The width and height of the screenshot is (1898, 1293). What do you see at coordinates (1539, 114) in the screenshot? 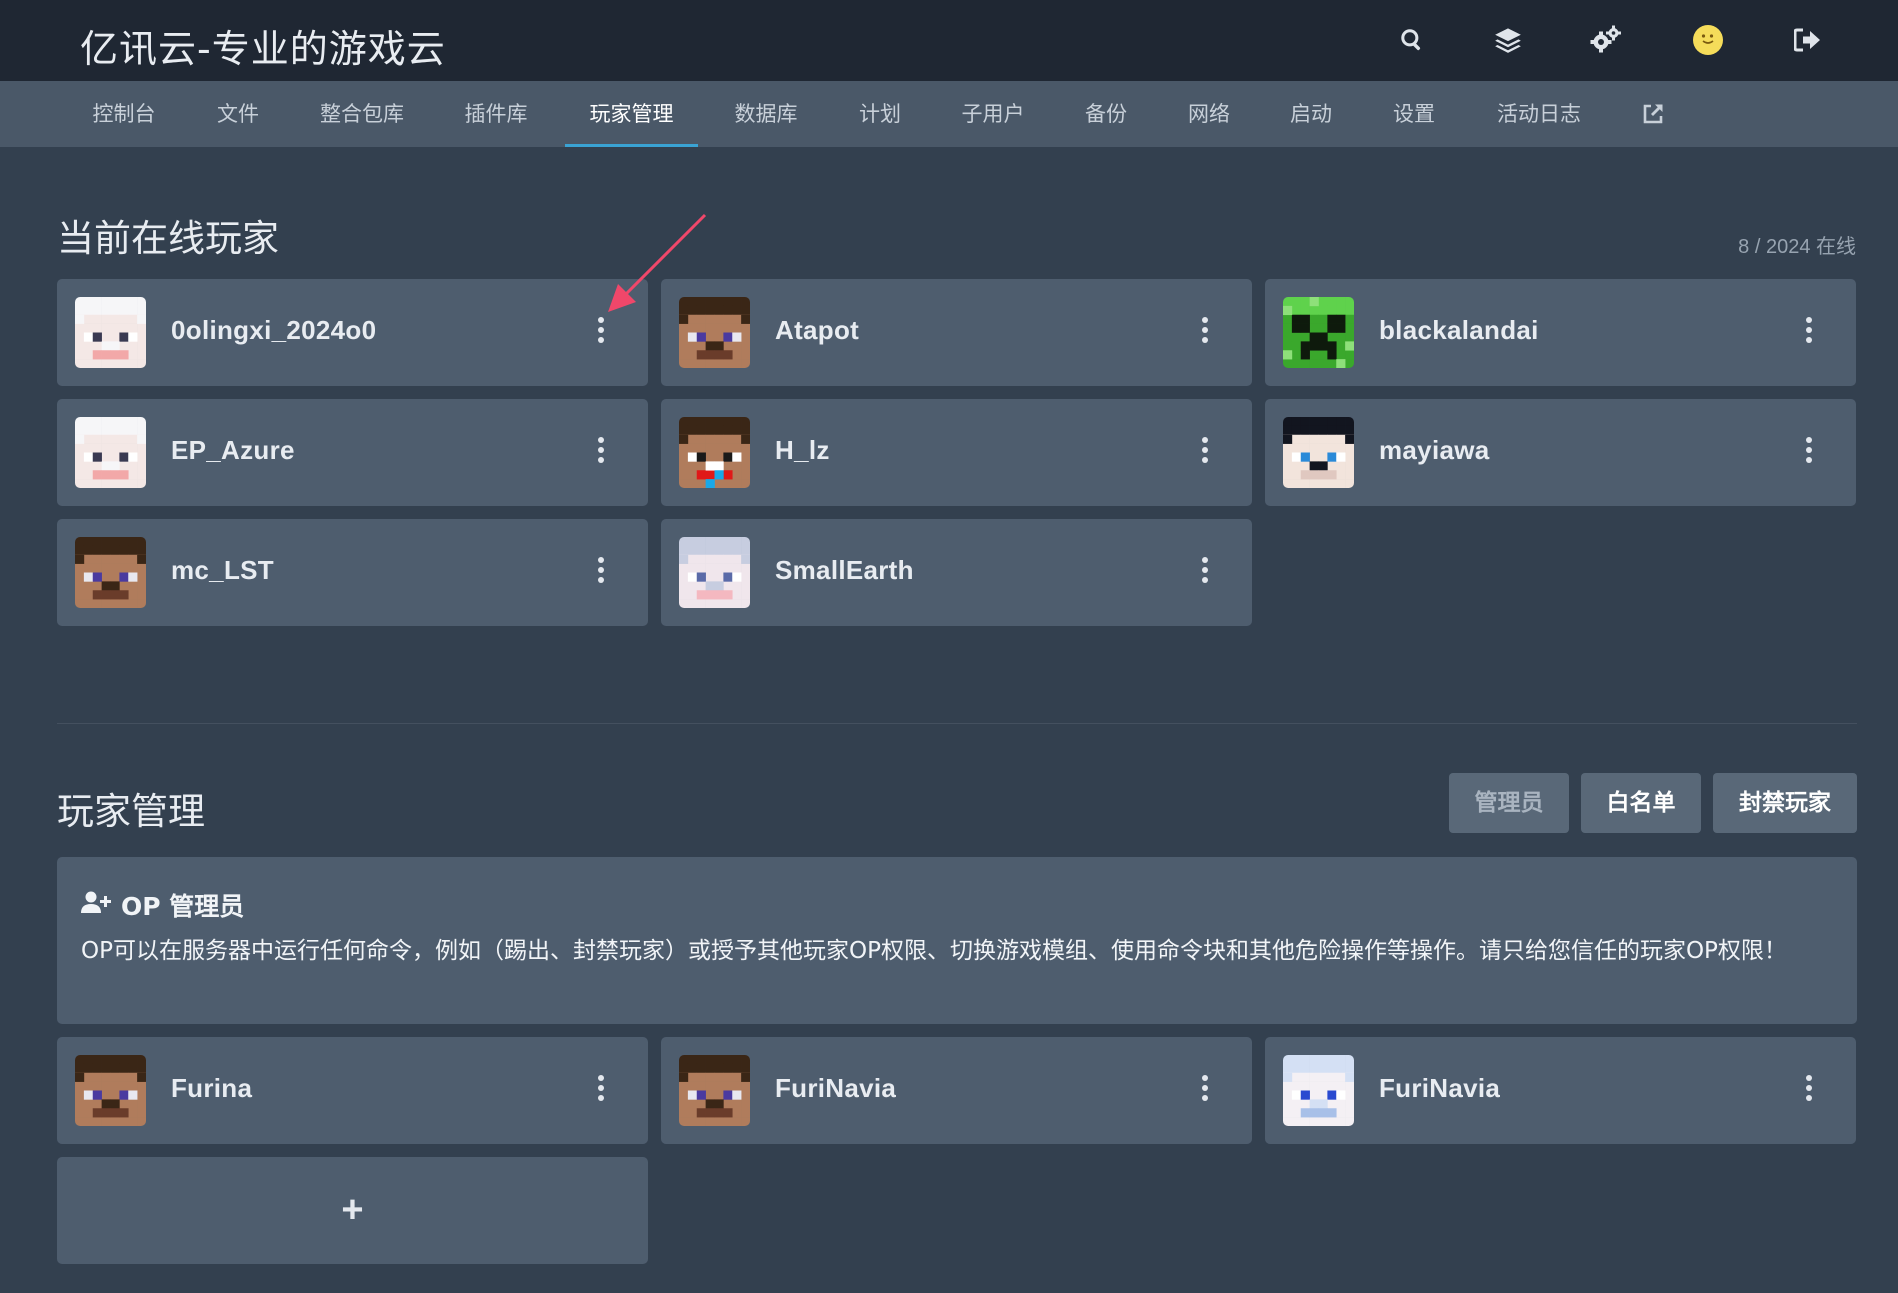
I see `tab-activity: 活动日志` at bounding box center [1539, 114].